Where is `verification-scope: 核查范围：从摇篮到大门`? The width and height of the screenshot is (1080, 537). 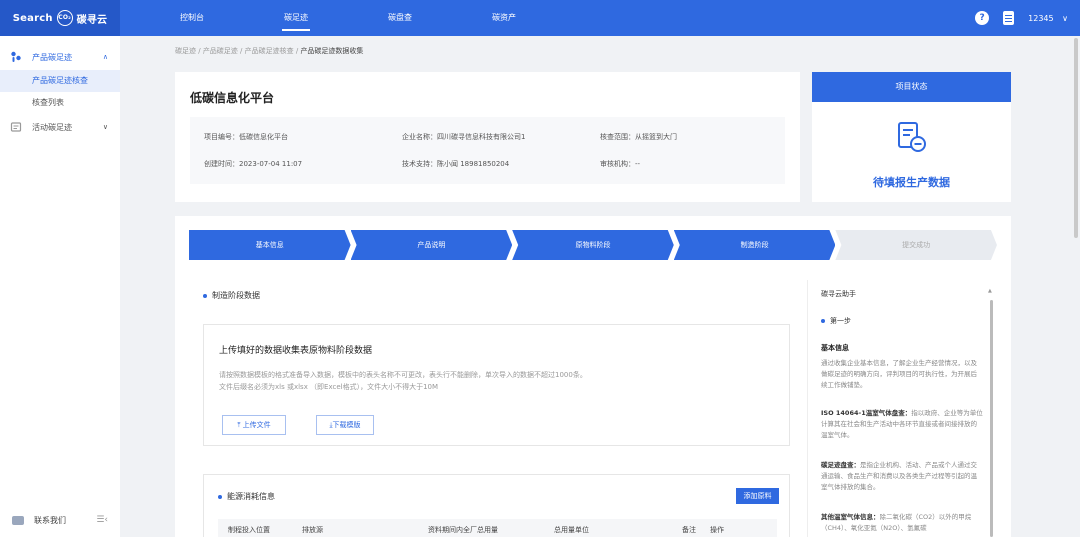 verification-scope: 核查范围：从摇篮到大门 is located at coordinates (638, 137).